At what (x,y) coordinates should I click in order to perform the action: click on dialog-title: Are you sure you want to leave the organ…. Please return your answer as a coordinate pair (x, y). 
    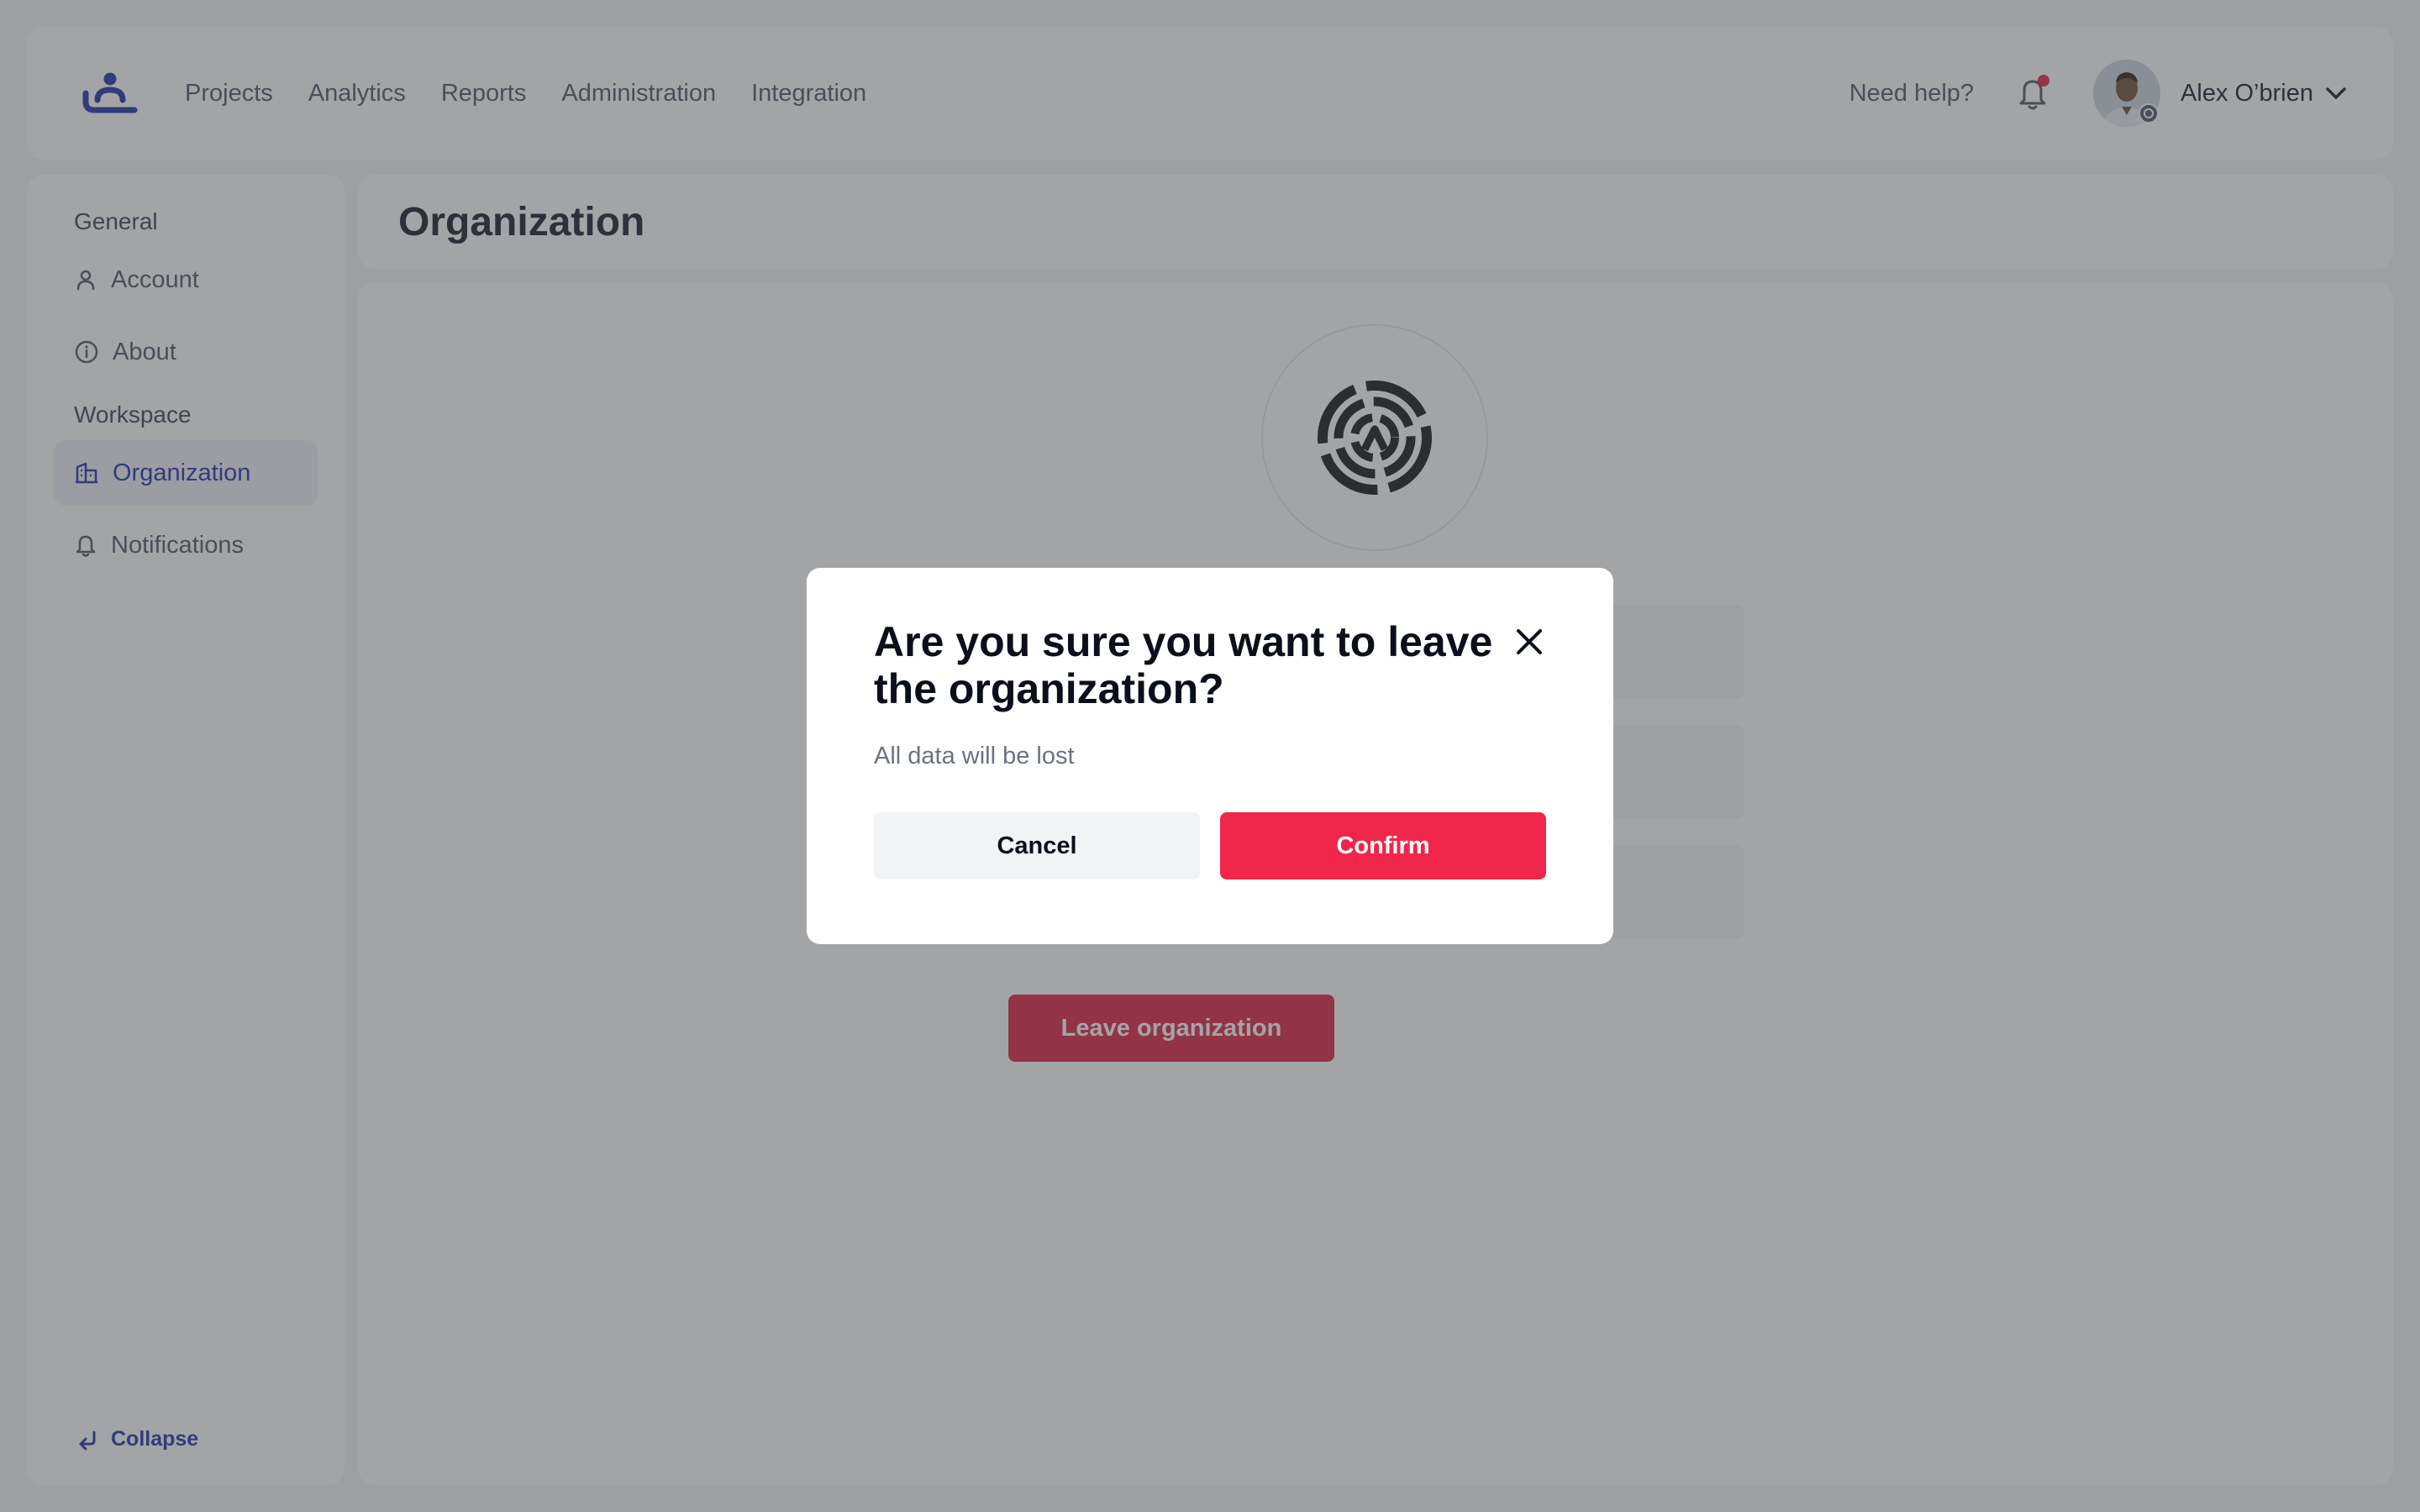
    Looking at the image, I should click on (1183, 665).